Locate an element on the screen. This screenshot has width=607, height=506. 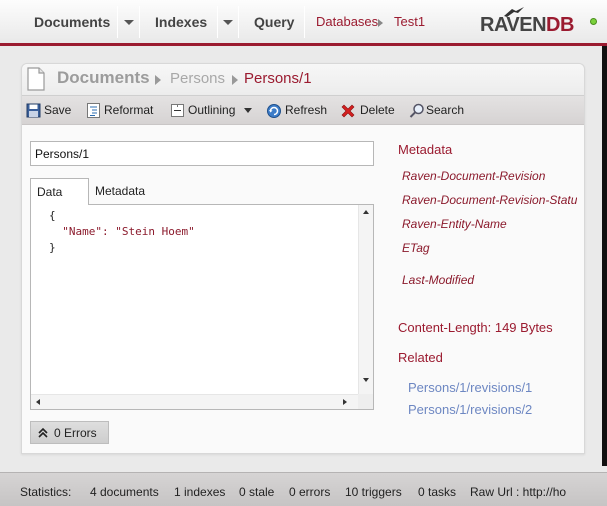
reformat-button: Reformat is located at coordinates (122, 110).